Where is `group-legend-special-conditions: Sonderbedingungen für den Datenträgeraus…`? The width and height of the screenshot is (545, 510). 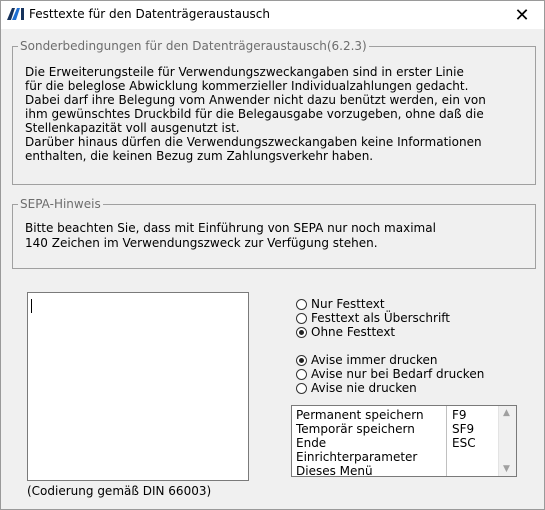 group-legend-special-conditions: Sonderbedingungen für den Datenträgeraus… is located at coordinates (193, 46).